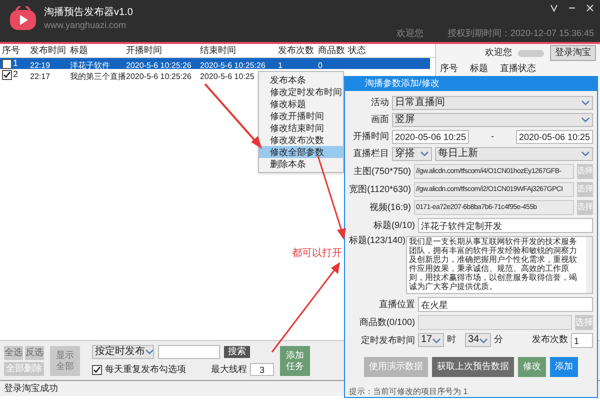  What do you see at coordinates (379, 102) in the screenshot?
I see `field-label: 活动` at bounding box center [379, 102].